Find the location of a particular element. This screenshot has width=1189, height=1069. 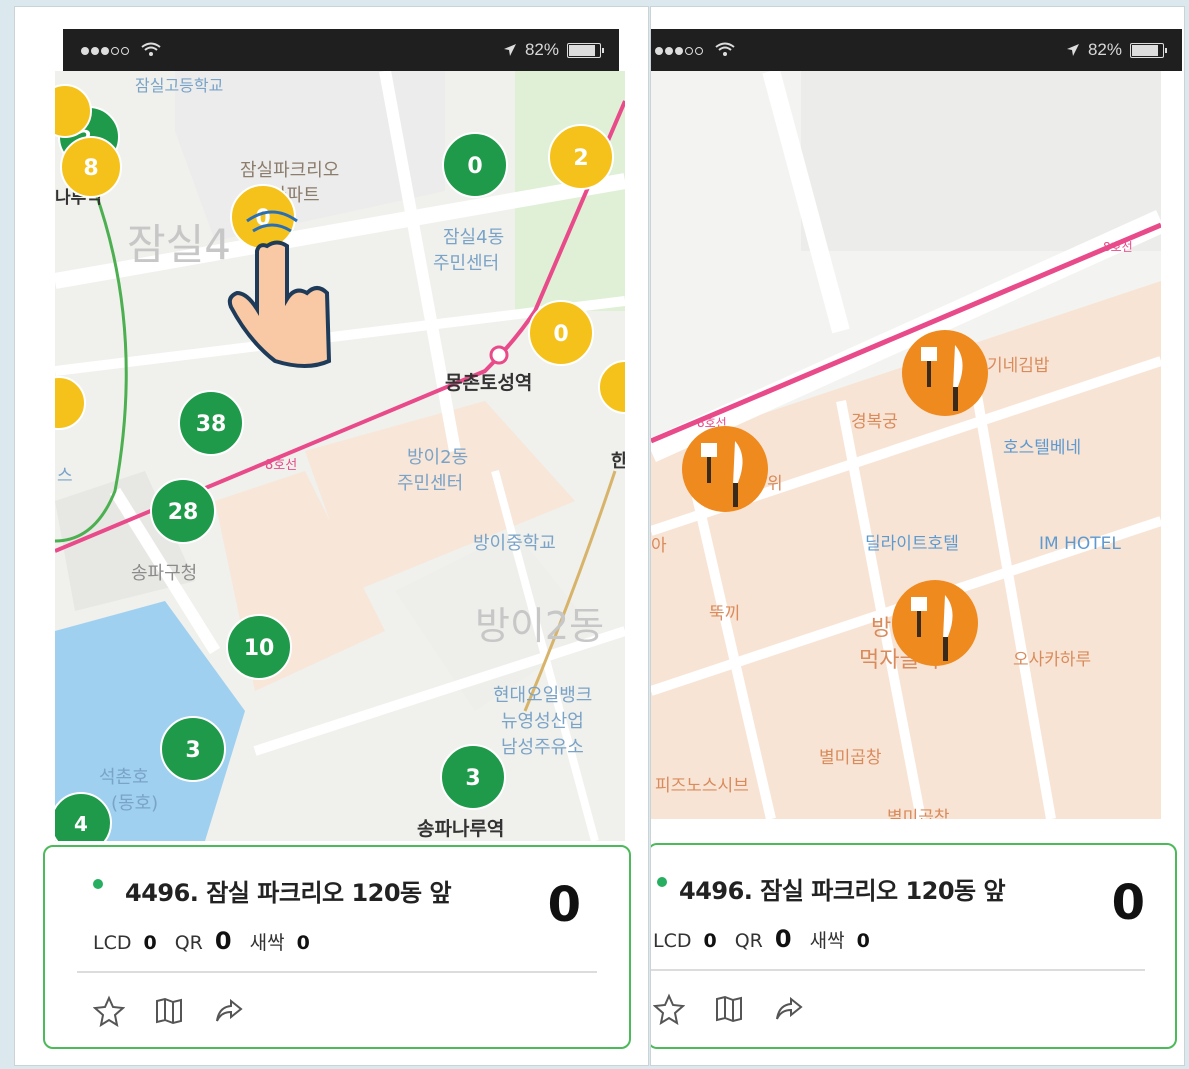

map-label: 기네김밥 is located at coordinates (1018, 366).